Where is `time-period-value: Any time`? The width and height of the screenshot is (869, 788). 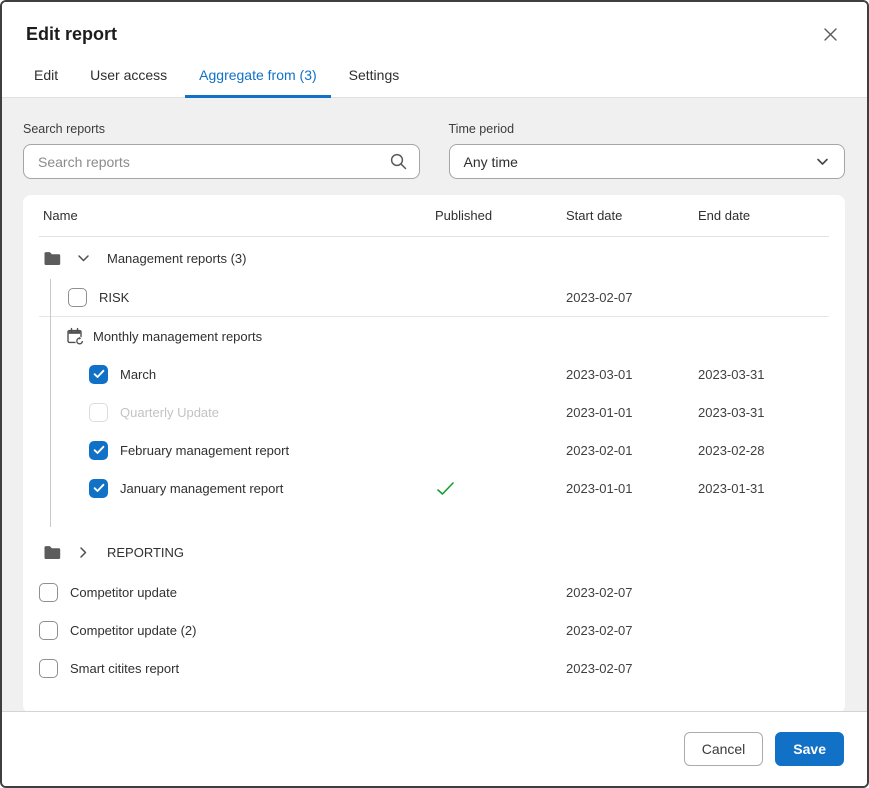
time-period-value: Any time is located at coordinates (490, 161).